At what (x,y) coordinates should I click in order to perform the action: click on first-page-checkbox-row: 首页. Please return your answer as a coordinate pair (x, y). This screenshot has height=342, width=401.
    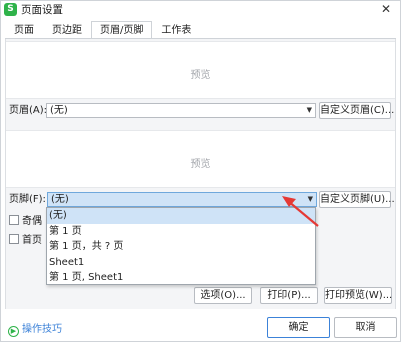
    Looking at the image, I should click on (25, 240).